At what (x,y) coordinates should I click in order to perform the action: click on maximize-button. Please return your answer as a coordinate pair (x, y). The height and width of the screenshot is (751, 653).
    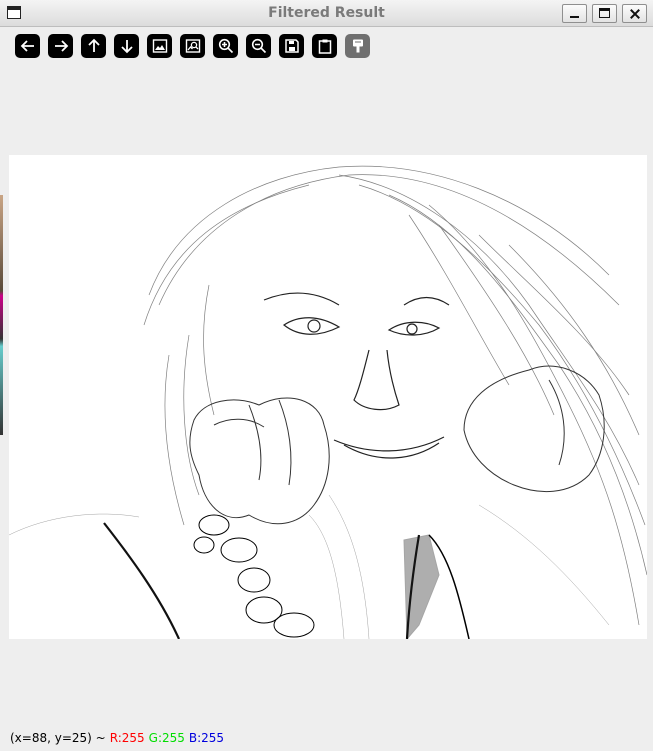
    Looking at the image, I should click on (604, 13).